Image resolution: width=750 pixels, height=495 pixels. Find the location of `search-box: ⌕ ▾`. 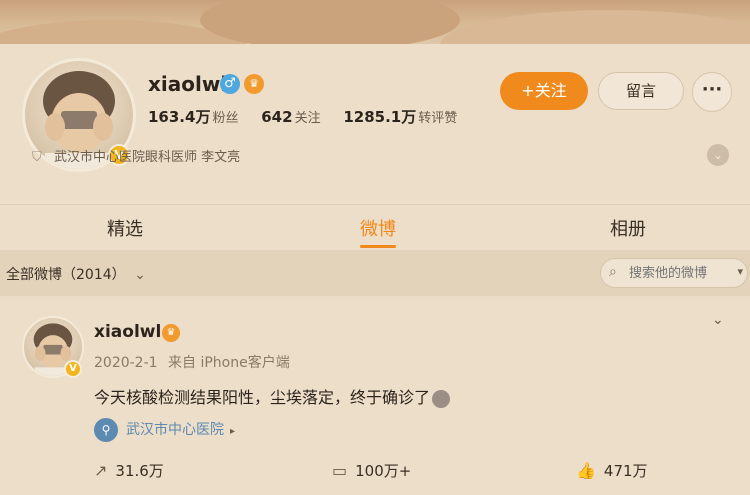

search-box: ⌕ ▾ is located at coordinates (674, 273).